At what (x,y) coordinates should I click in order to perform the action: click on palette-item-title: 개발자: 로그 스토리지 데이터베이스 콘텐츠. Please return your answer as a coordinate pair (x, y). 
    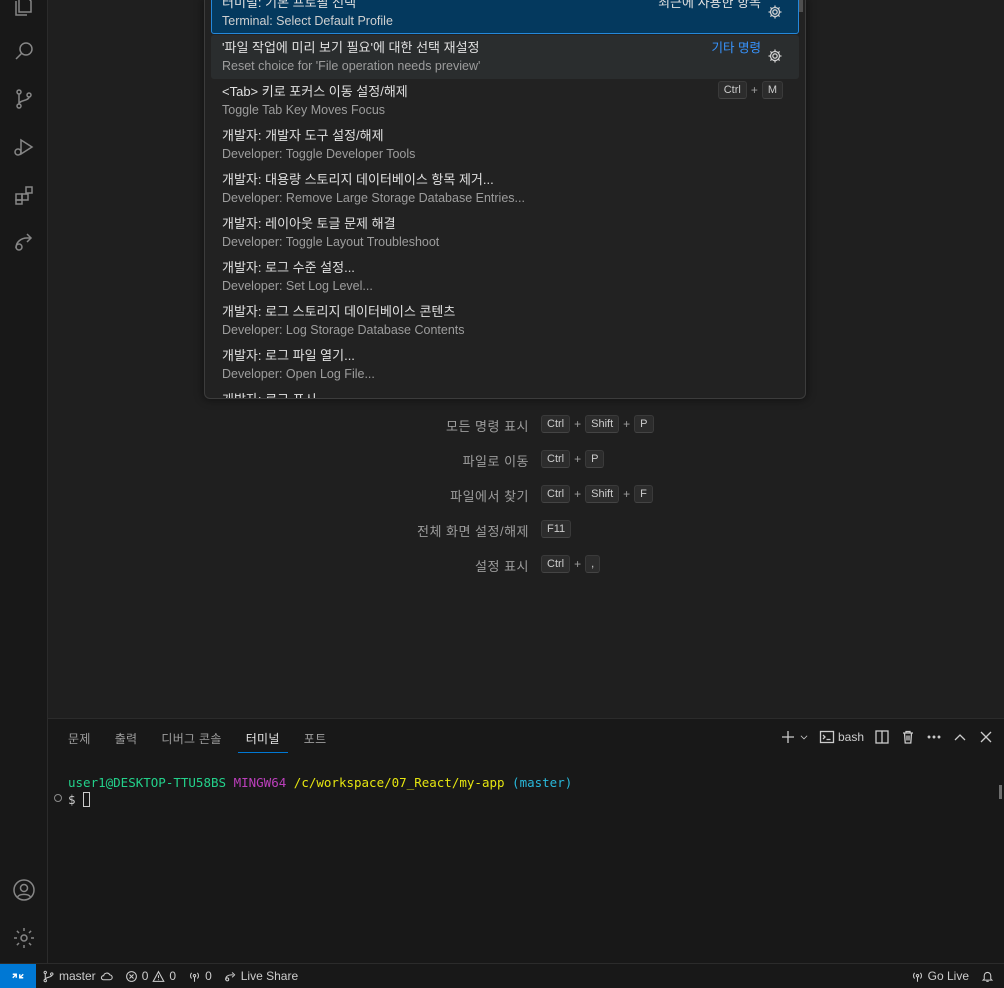
    Looking at the image, I should click on (339, 311).